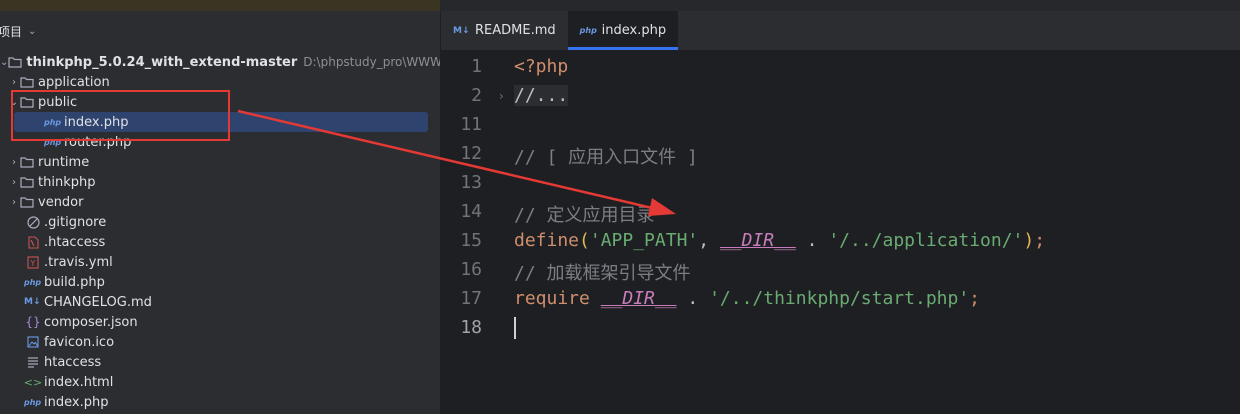 Image resolution: width=1240 pixels, height=414 pixels. I want to click on tree-item-runtime: › runtime, so click(220, 162).